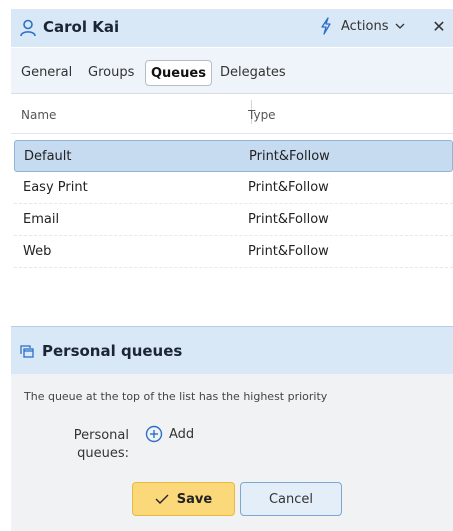 This screenshot has width=453, height=531. Describe the element at coordinates (232, 115) in the screenshot. I see `table-header: Name Type` at that location.